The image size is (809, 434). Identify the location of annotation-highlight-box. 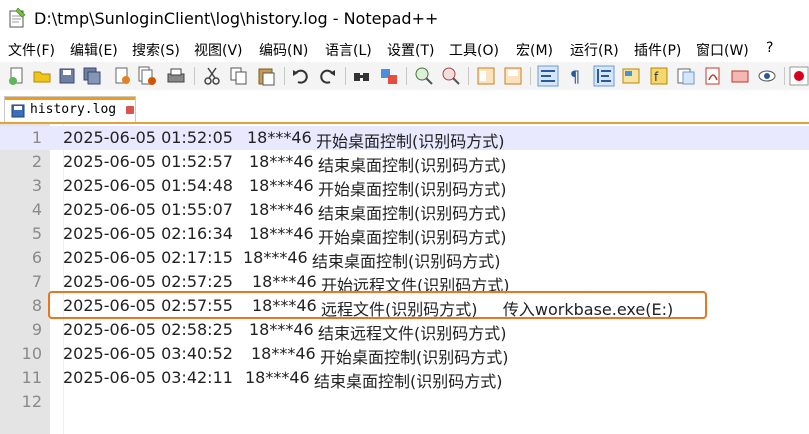
(377, 305).